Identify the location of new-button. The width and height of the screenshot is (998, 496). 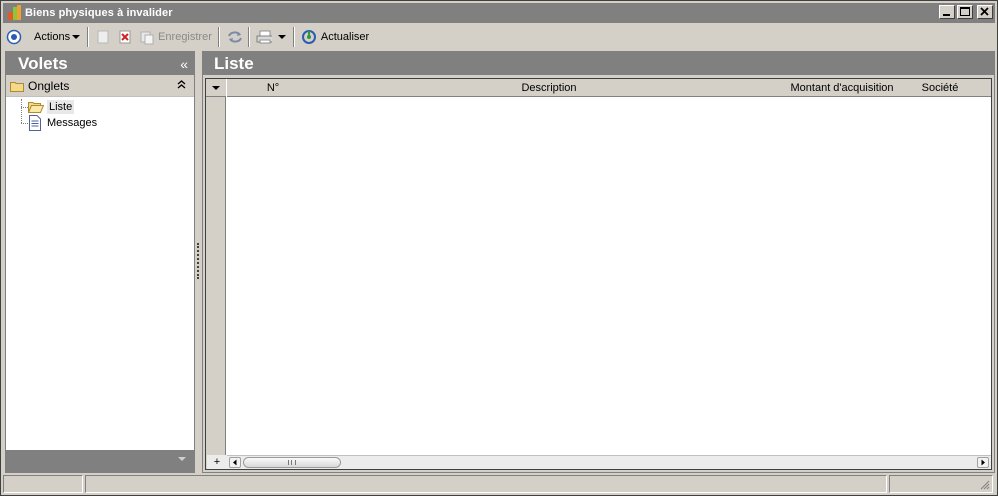
(103, 37).